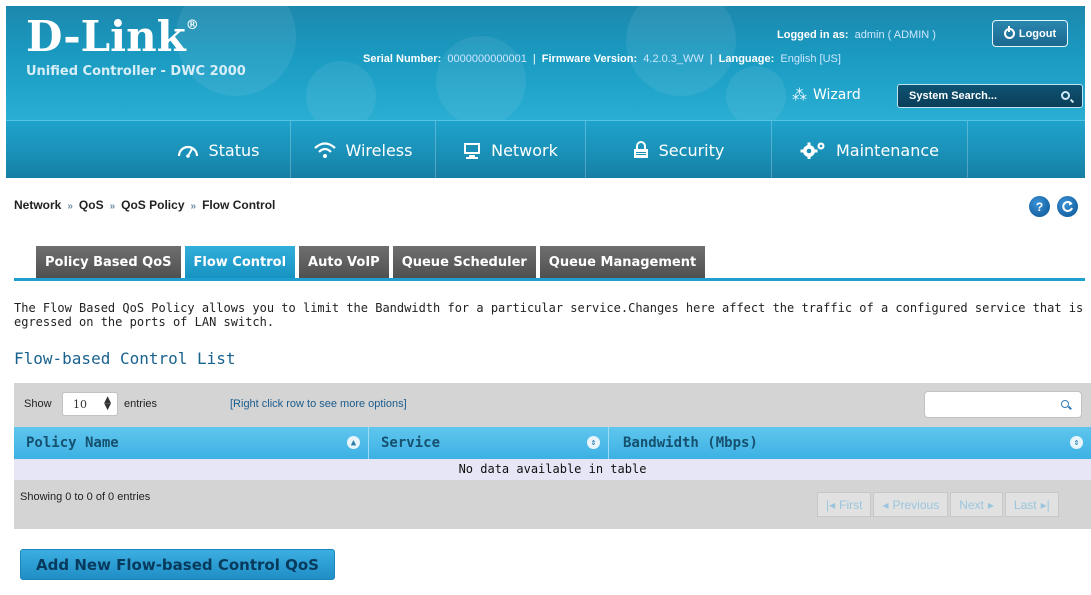 This screenshot has width=1091, height=595. I want to click on previous-icon: ◂, so click(885, 504).